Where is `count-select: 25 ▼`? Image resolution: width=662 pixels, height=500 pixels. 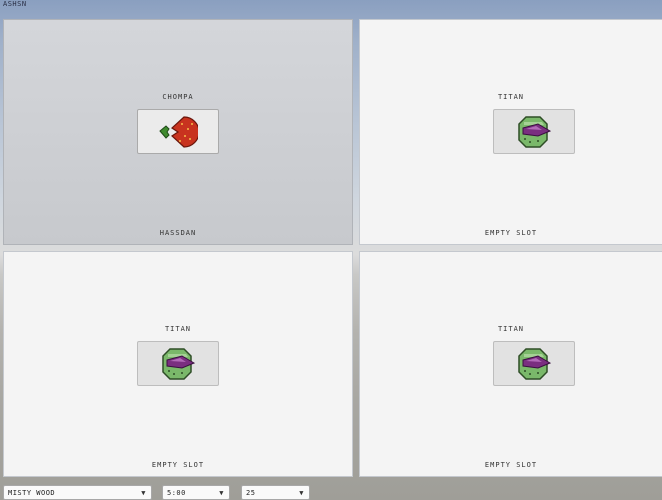
count-select: 25 ▼ is located at coordinates (275, 492).